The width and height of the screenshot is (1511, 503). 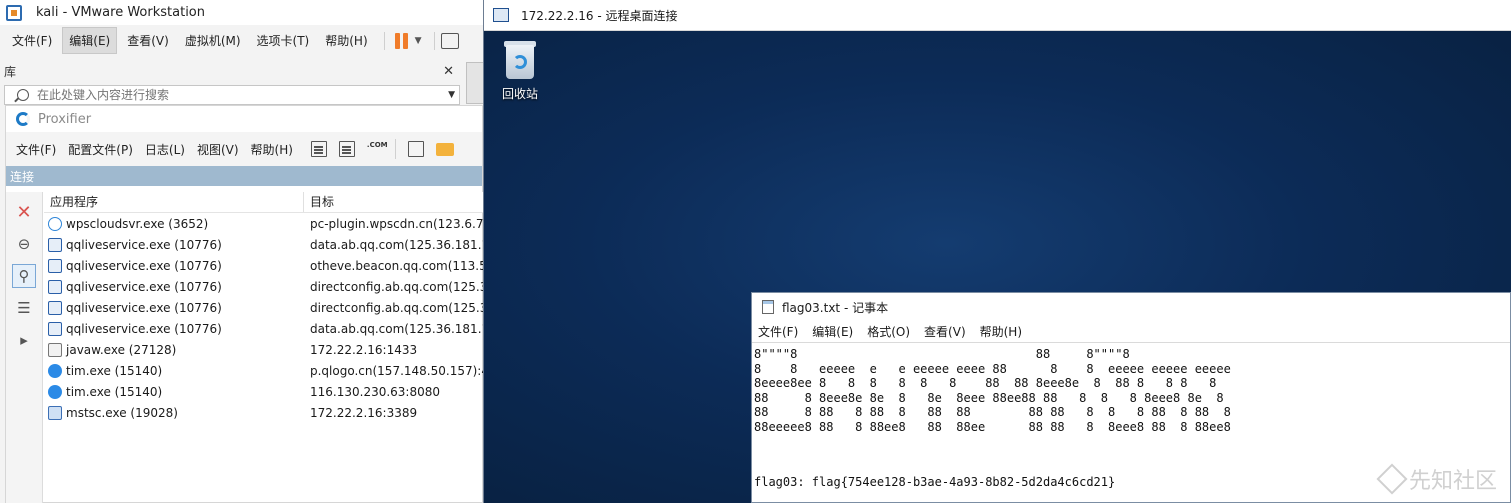 I want to click on wpscloud-icon, so click(x=55, y=223).